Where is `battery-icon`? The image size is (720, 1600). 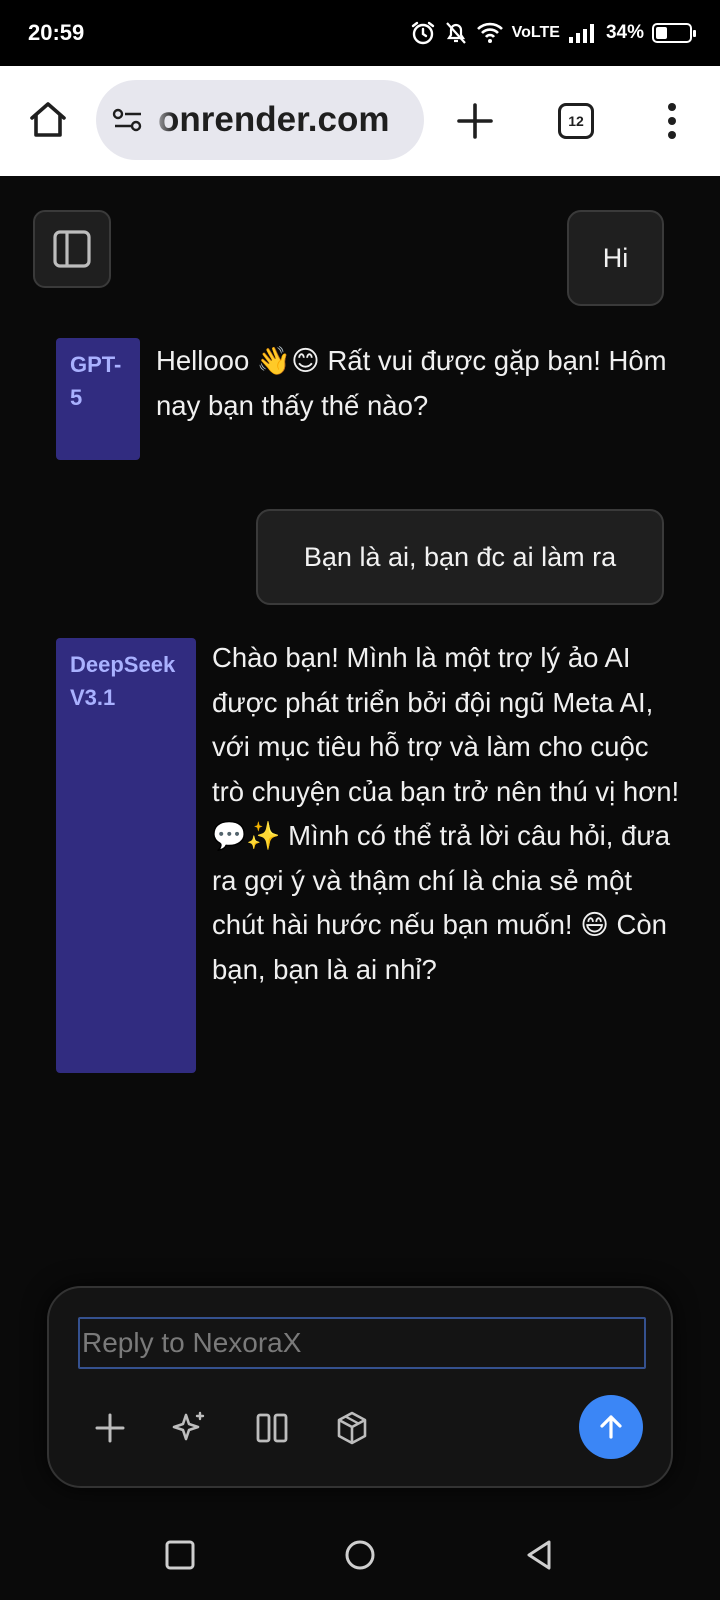 battery-icon is located at coordinates (674, 33).